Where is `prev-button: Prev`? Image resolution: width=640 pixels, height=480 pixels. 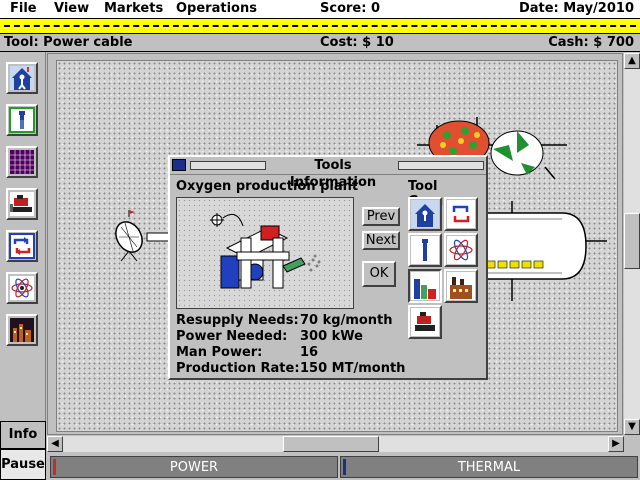
prev-button: Prev is located at coordinates (381, 216).